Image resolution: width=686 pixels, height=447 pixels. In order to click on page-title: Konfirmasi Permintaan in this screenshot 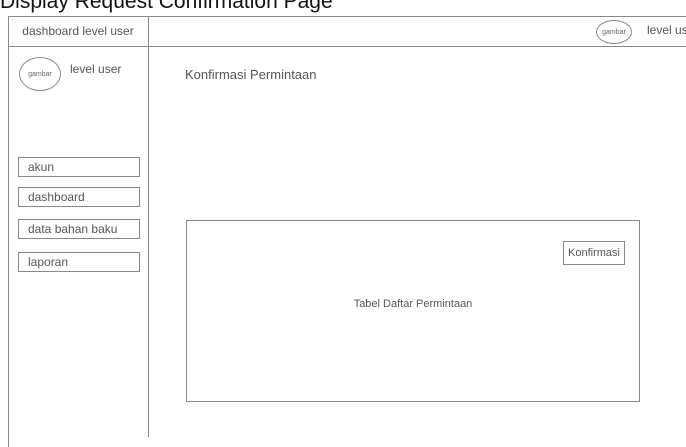, I will do `click(251, 74)`.